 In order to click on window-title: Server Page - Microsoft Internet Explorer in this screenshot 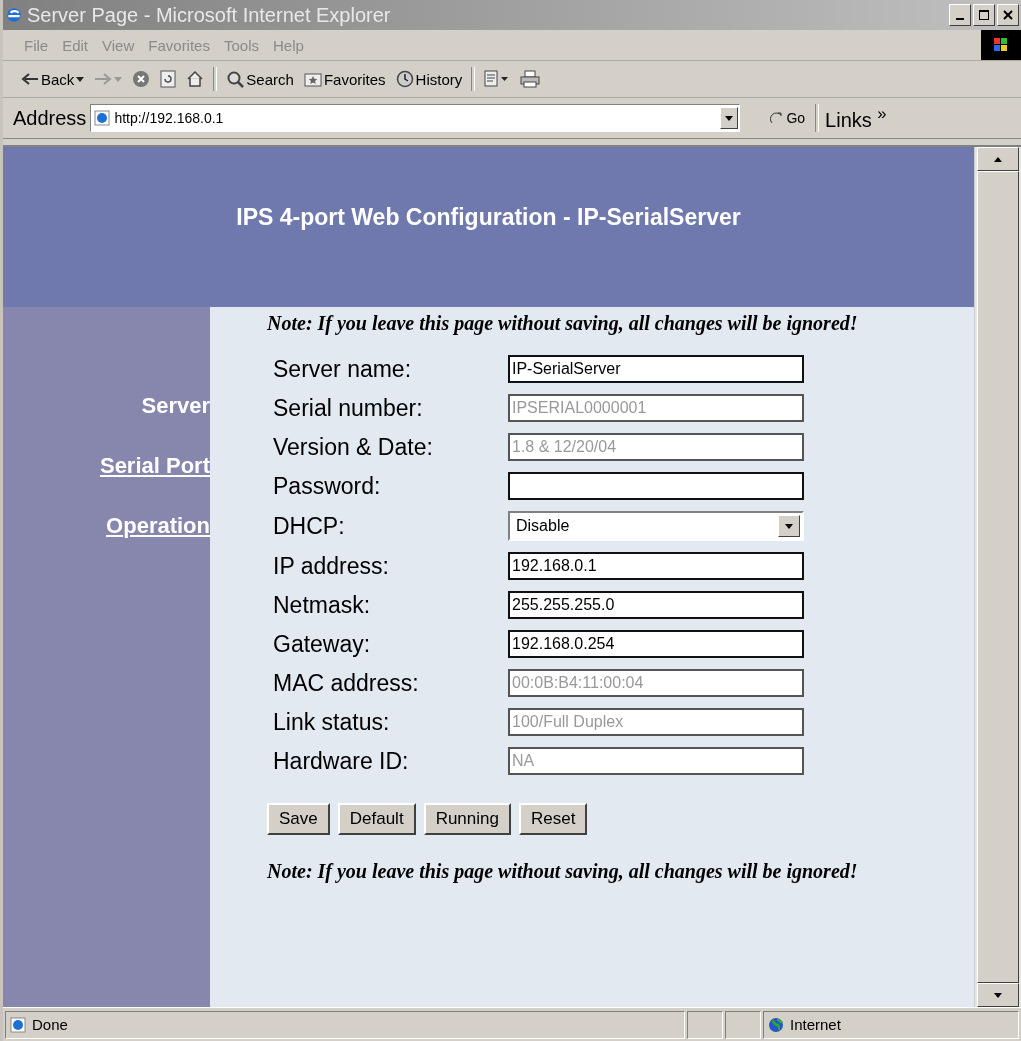, I will do `click(209, 15)`.